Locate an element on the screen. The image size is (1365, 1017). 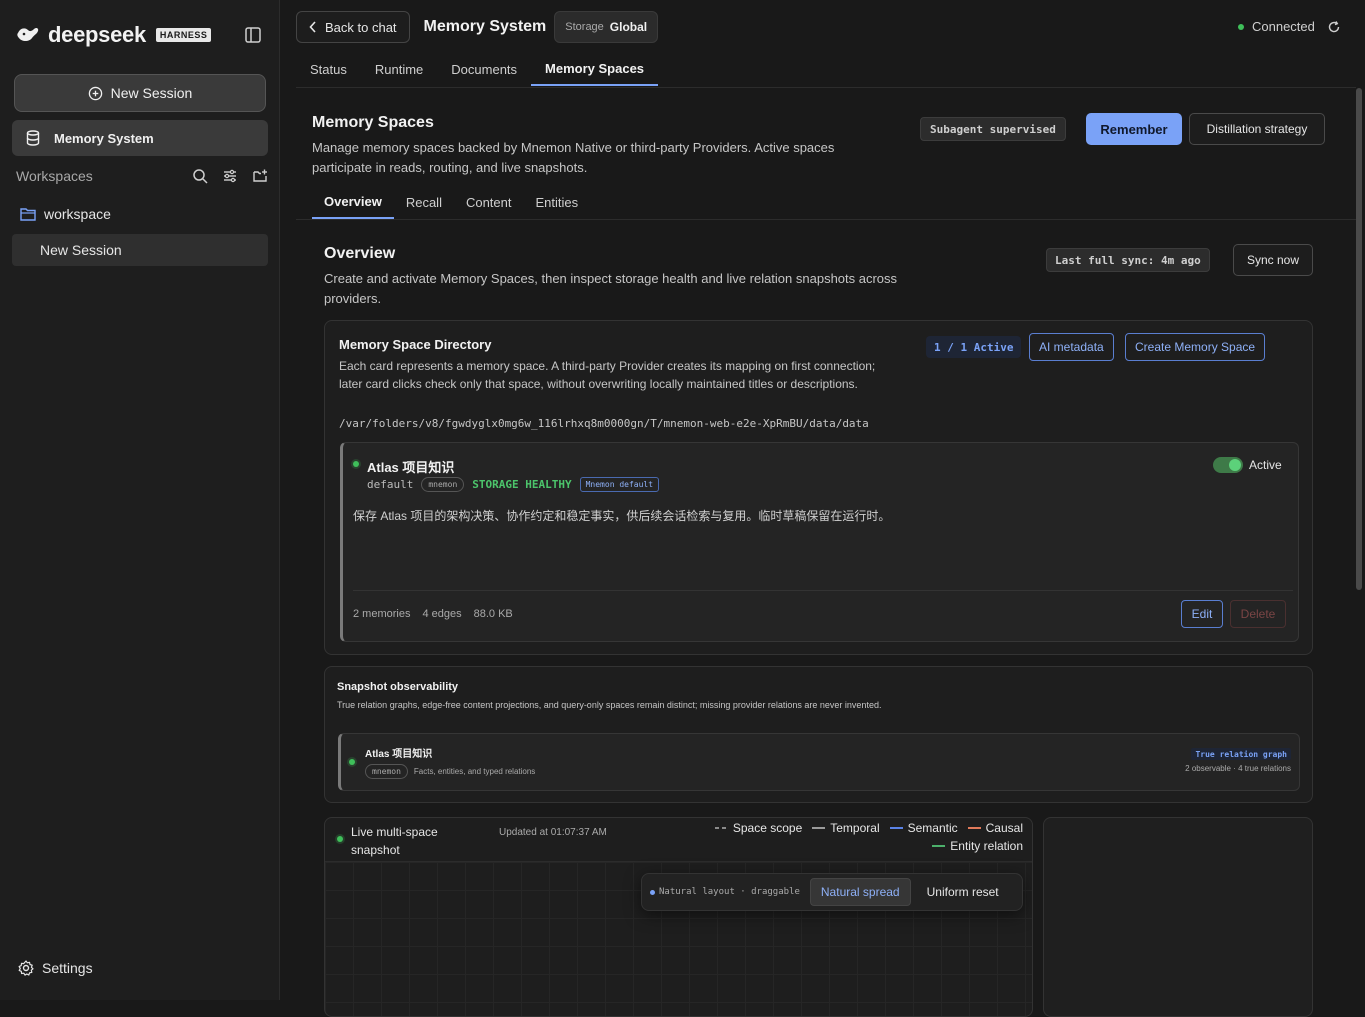
storage-chip: Storage Global is located at coordinates (606, 27).